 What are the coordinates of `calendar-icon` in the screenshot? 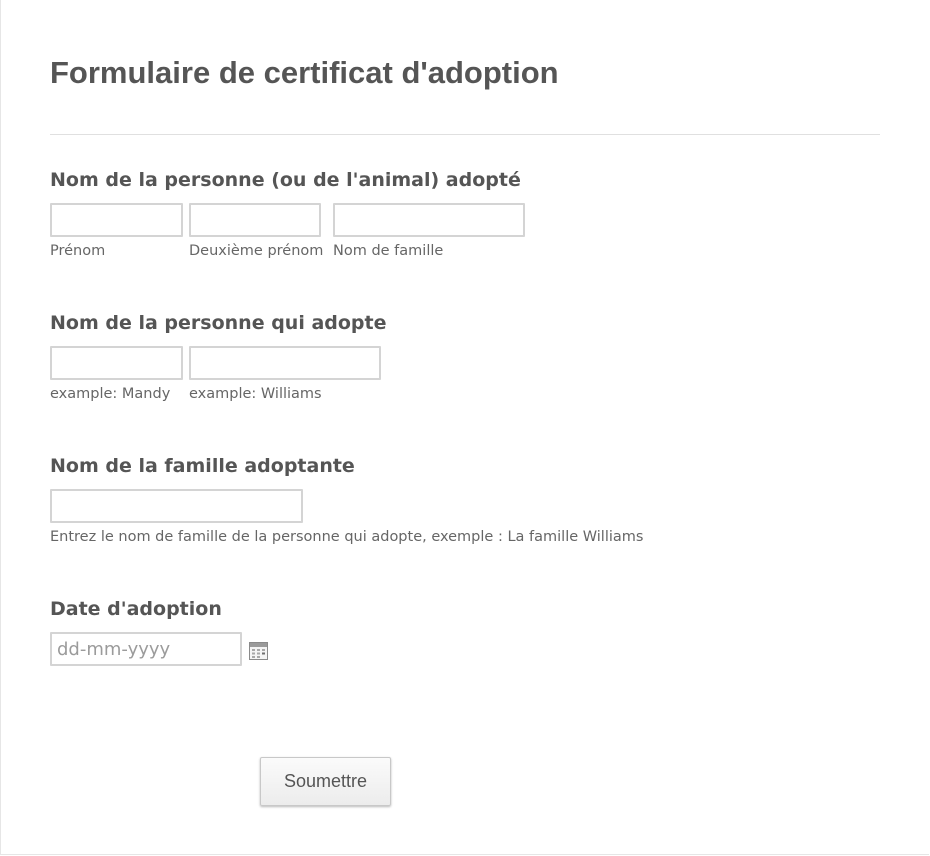 It's located at (258, 651).